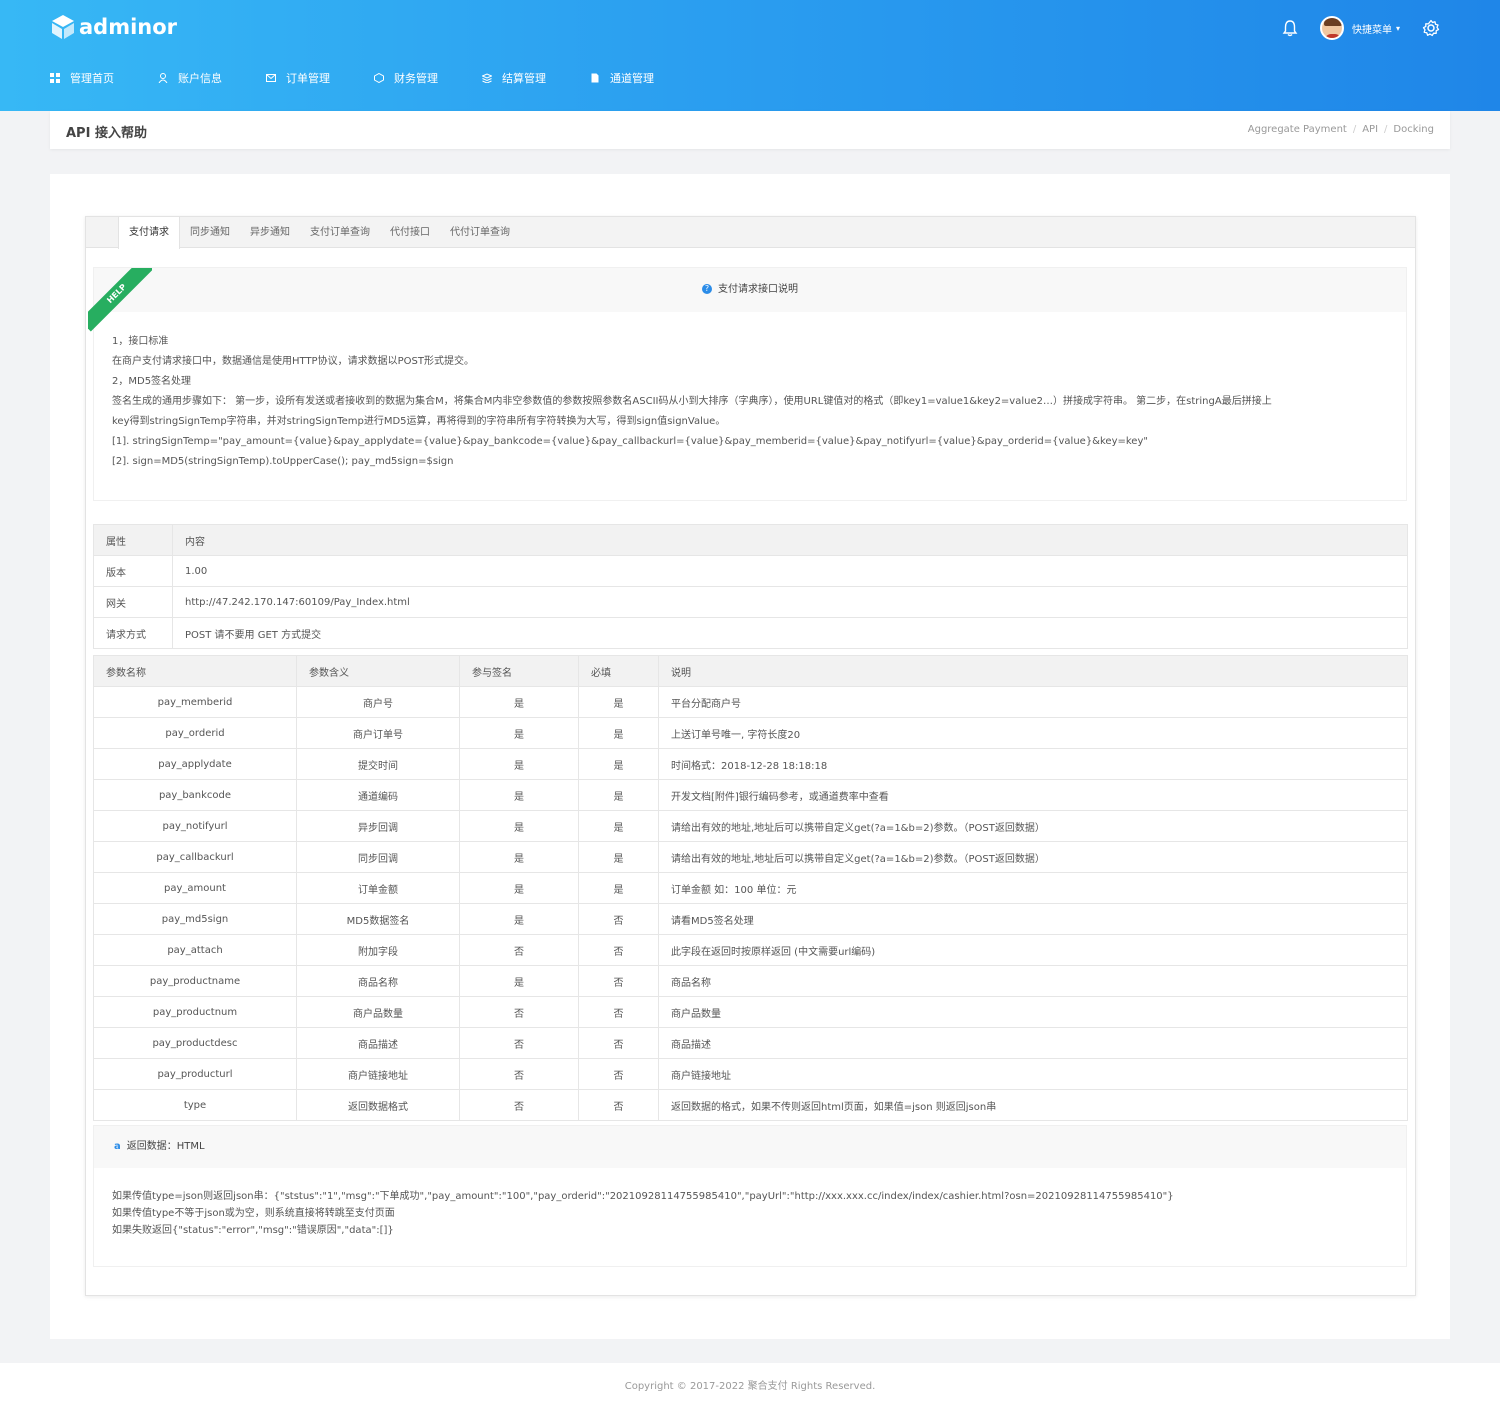 This screenshot has width=1500, height=1410. What do you see at coordinates (195, 671) in the screenshot?
I see `table-header-cell: 参数名称` at bounding box center [195, 671].